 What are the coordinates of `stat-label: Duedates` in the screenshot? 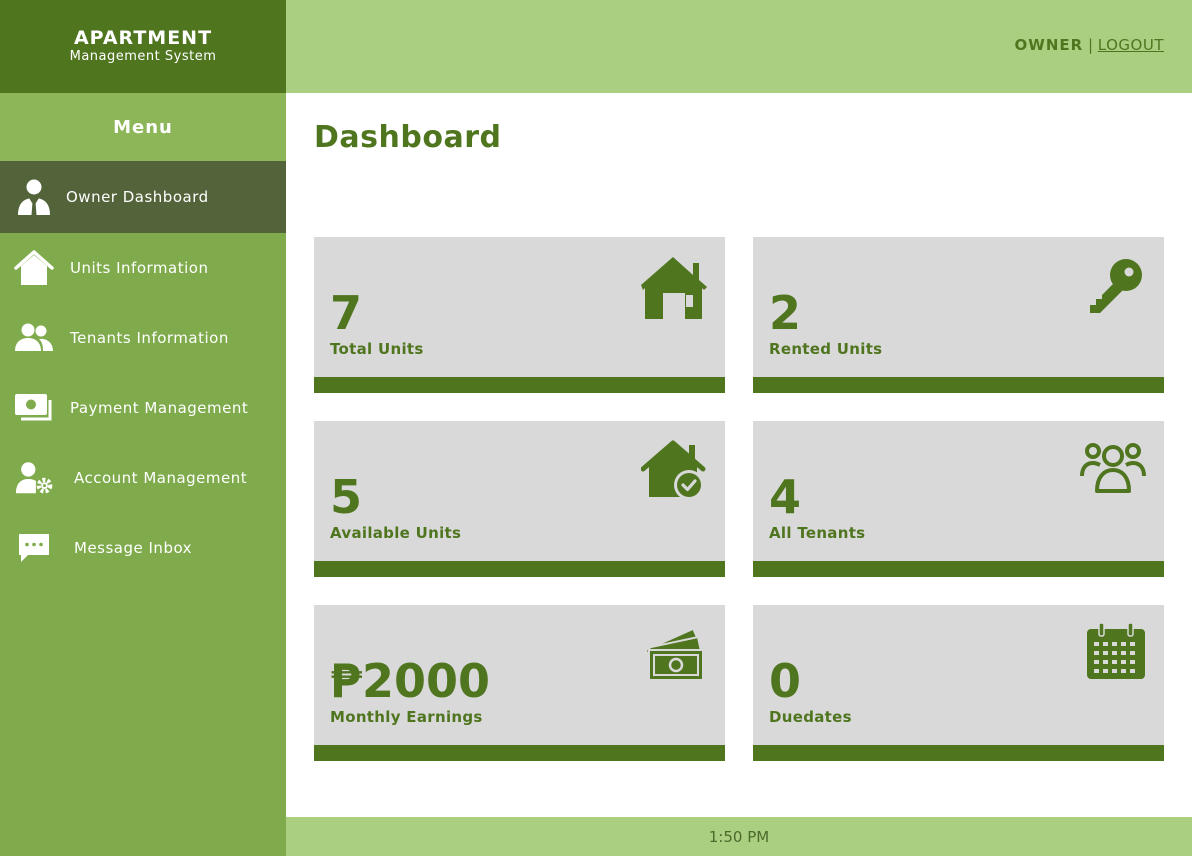 It's located at (810, 717).